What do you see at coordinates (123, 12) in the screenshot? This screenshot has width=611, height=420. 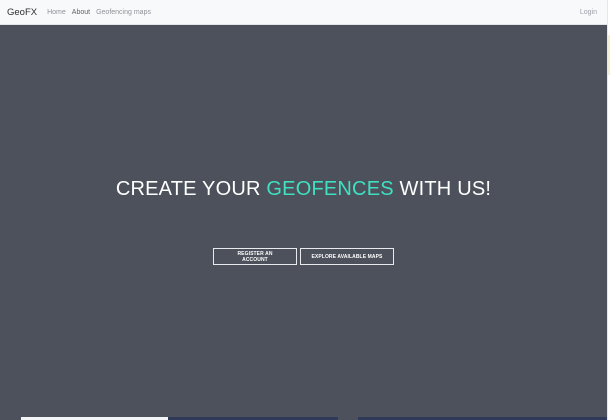 I see `nav-link-geofencing-maps: Geofencing maps` at bounding box center [123, 12].